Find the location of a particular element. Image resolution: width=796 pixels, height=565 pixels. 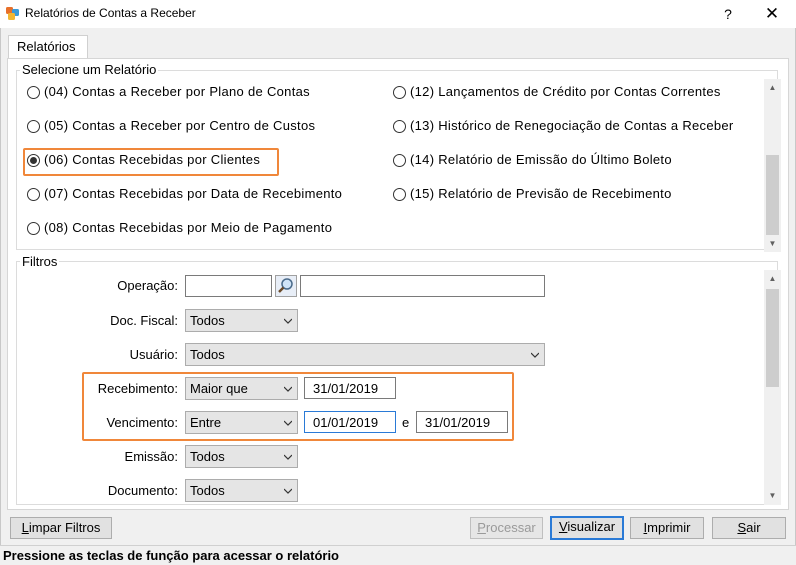

window-title: Relatórios de Contas a Receber is located at coordinates (110, 13).